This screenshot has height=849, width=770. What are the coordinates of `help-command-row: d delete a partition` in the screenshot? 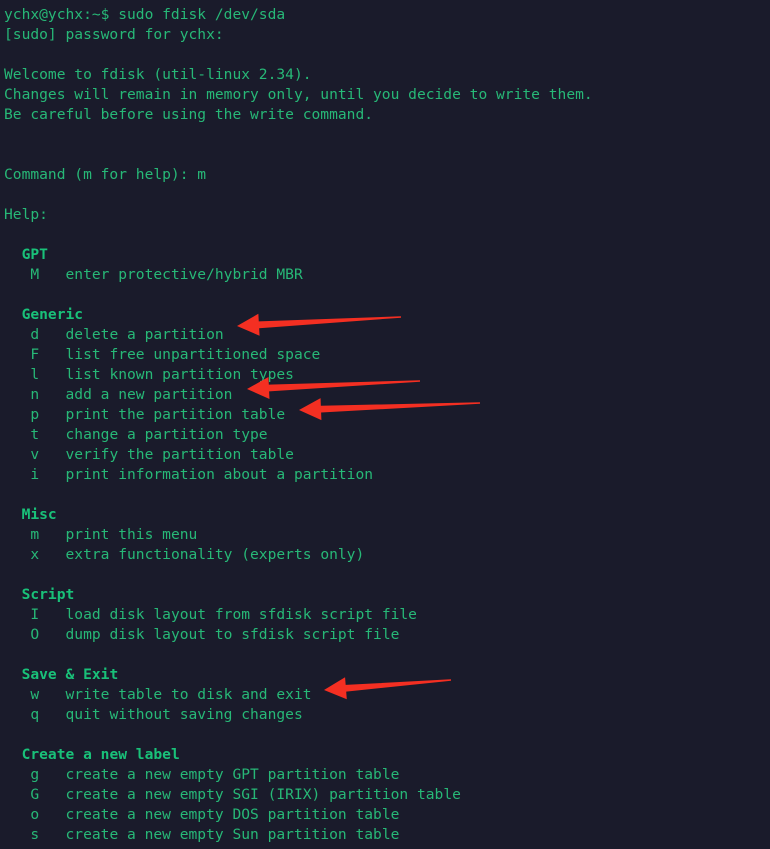 It's located at (387, 335).